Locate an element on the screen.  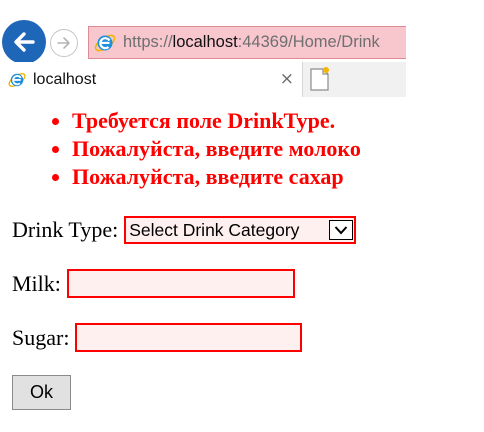
tab-localhost: localhost × is located at coordinates (151, 79).